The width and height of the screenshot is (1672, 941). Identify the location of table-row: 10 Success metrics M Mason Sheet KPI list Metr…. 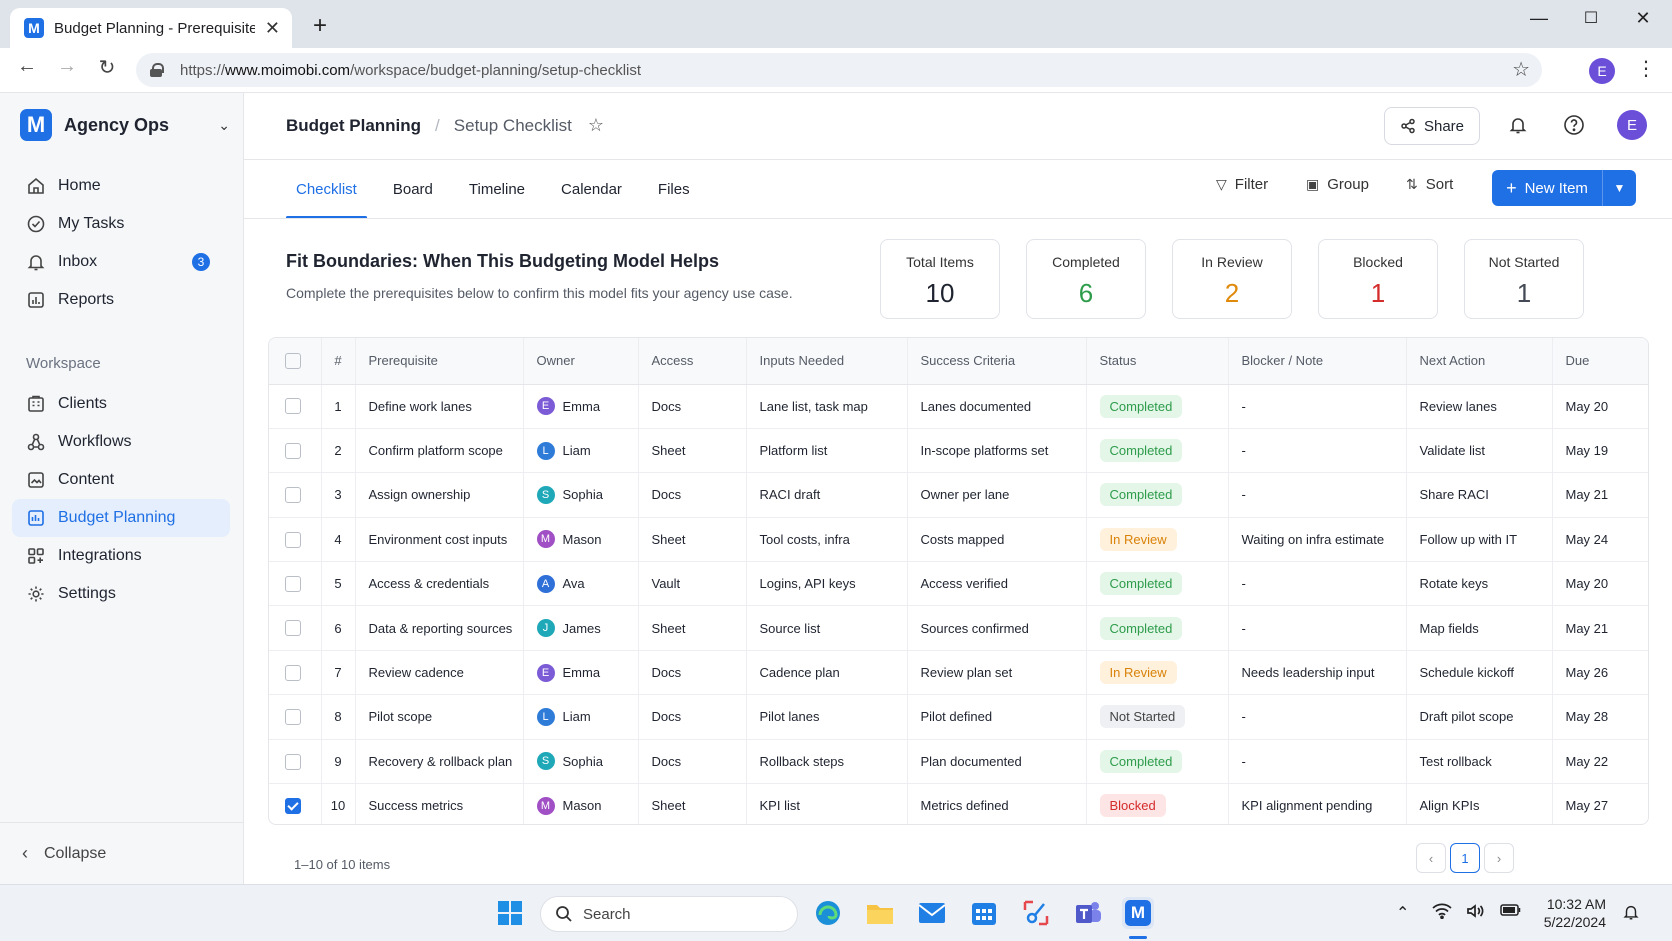
(958, 803).